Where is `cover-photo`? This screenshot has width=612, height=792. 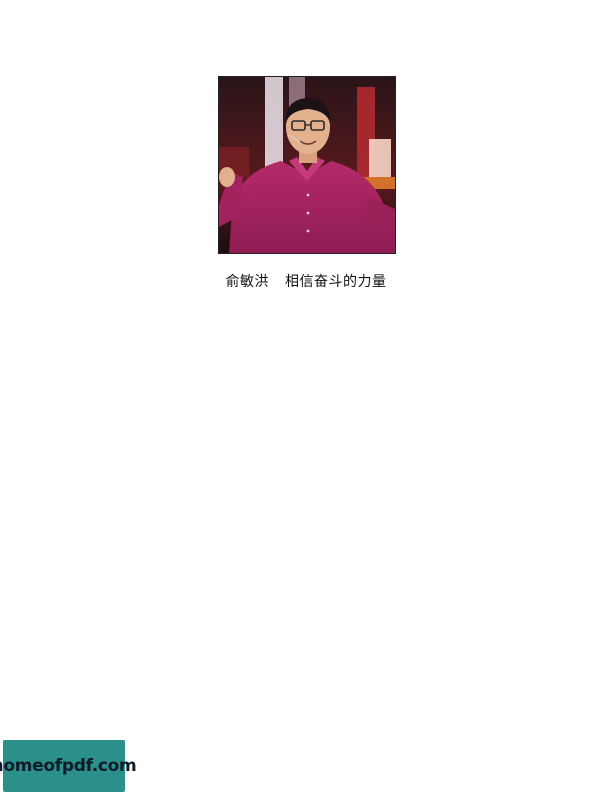 cover-photo is located at coordinates (307, 165).